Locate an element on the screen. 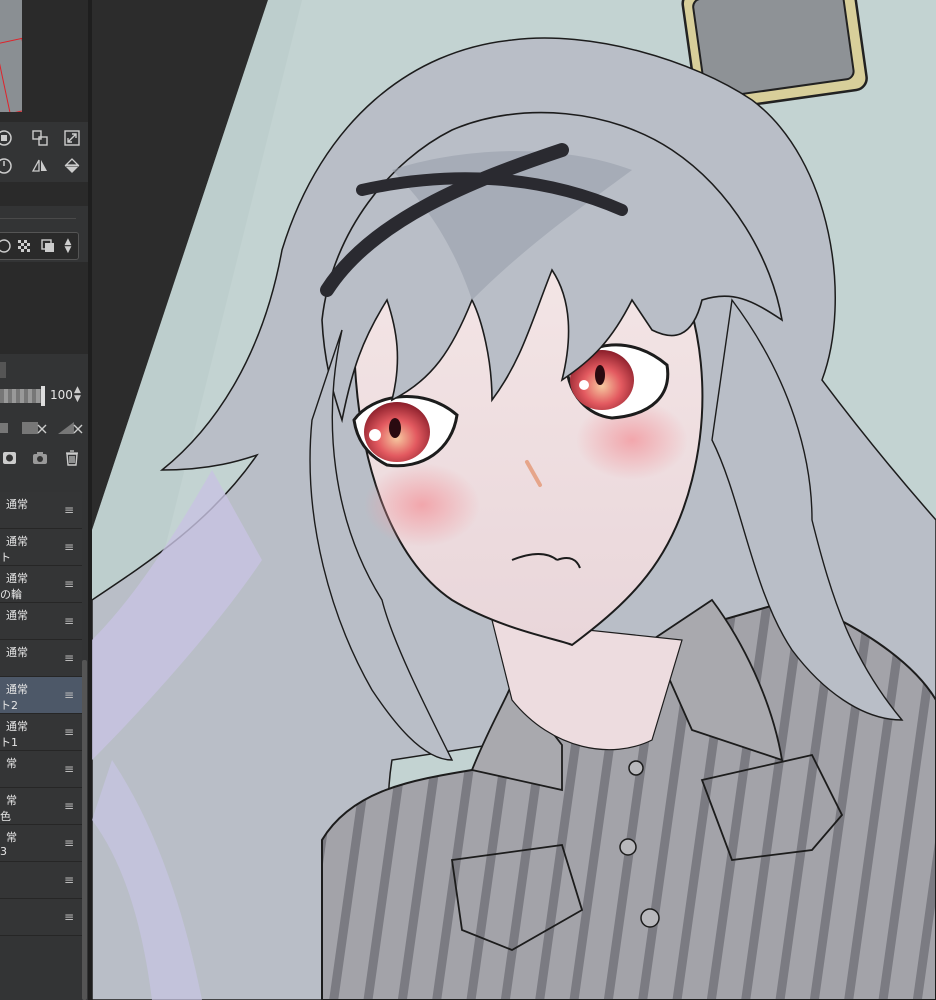  opacity-spinner: ▲ ▼ is located at coordinates (77, 395).